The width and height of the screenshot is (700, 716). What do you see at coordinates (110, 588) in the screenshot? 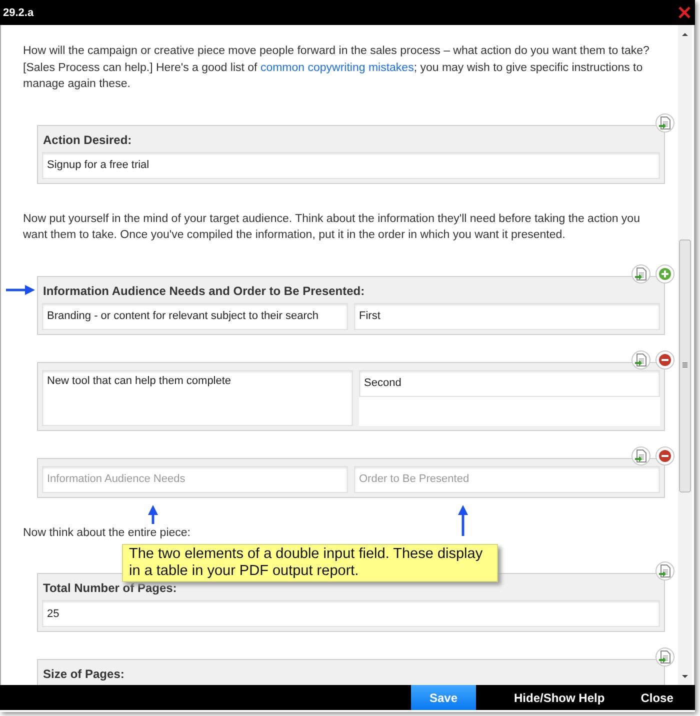
I see `field-label: Total Number of Pages:` at bounding box center [110, 588].